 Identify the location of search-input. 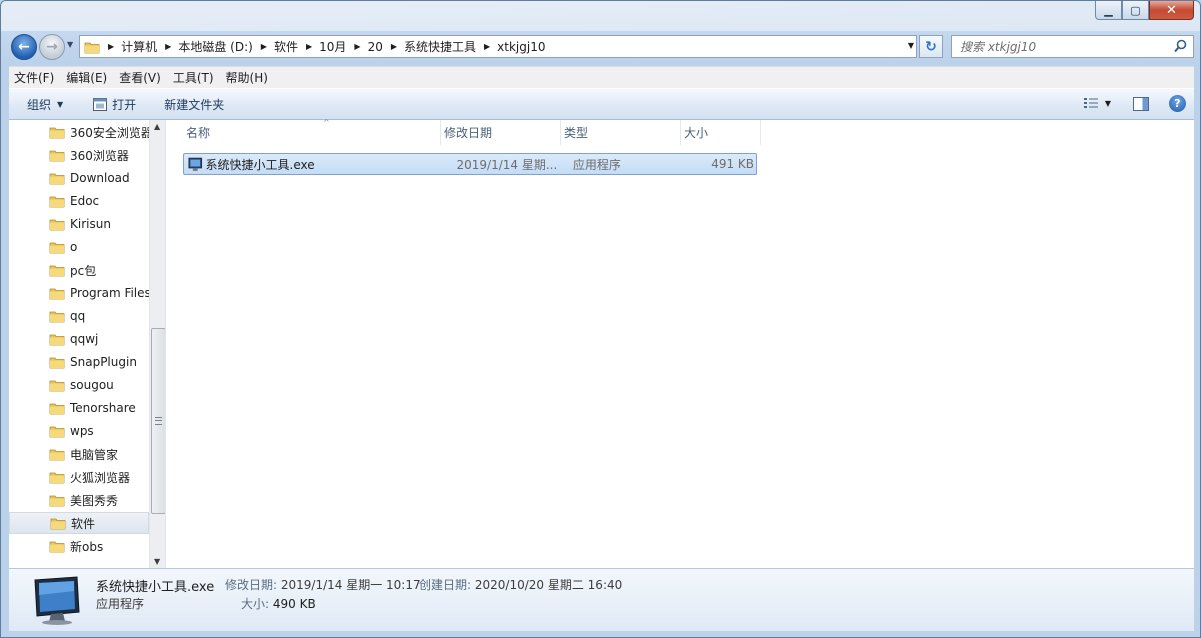
(1065, 46).